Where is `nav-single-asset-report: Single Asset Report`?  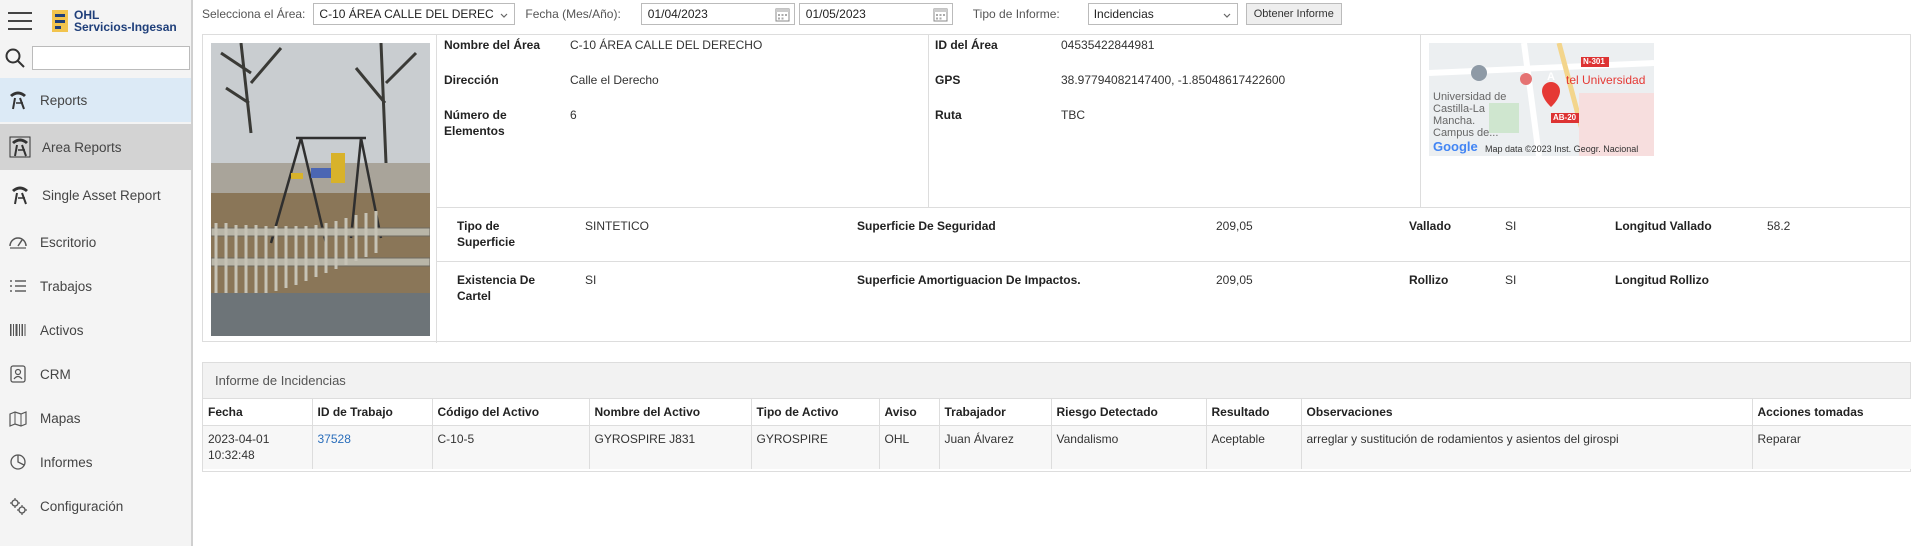
nav-single-asset-report: Single Asset Report is located at coordinates (95, 195).